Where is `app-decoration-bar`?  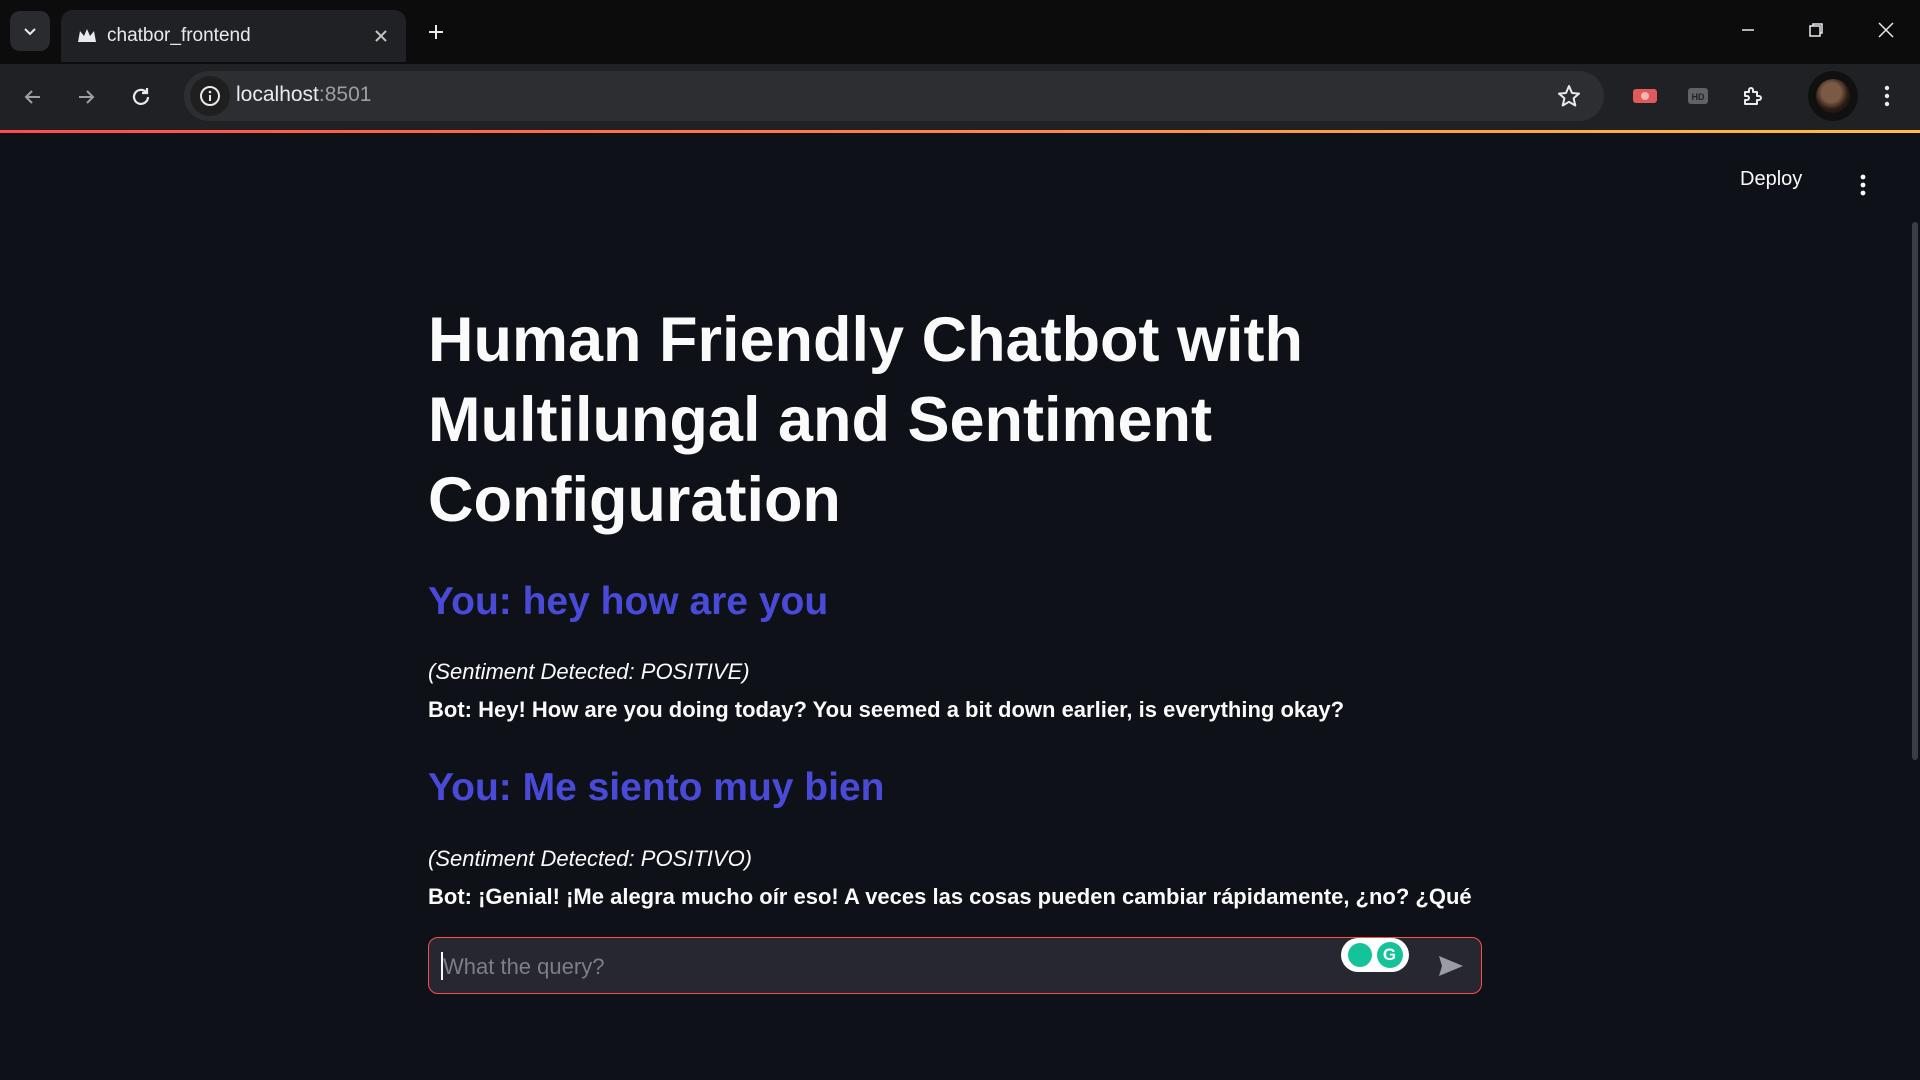
app-decoration-bar is located at coordinates (960, 131).